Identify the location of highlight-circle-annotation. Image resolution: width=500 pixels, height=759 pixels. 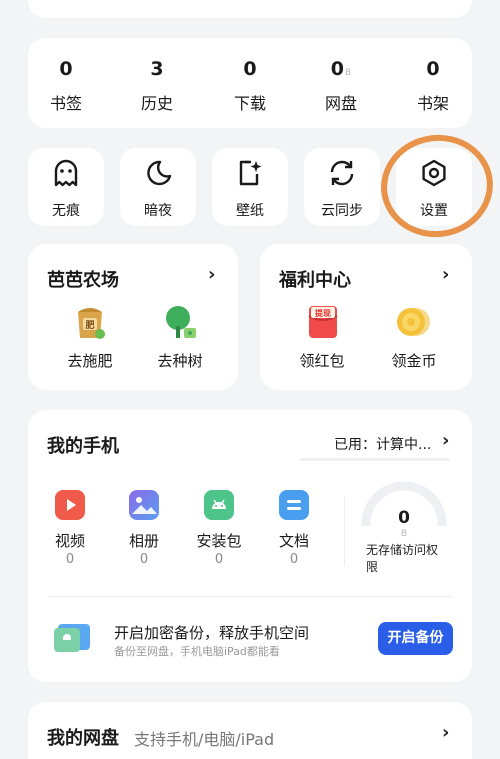
(437, 186).